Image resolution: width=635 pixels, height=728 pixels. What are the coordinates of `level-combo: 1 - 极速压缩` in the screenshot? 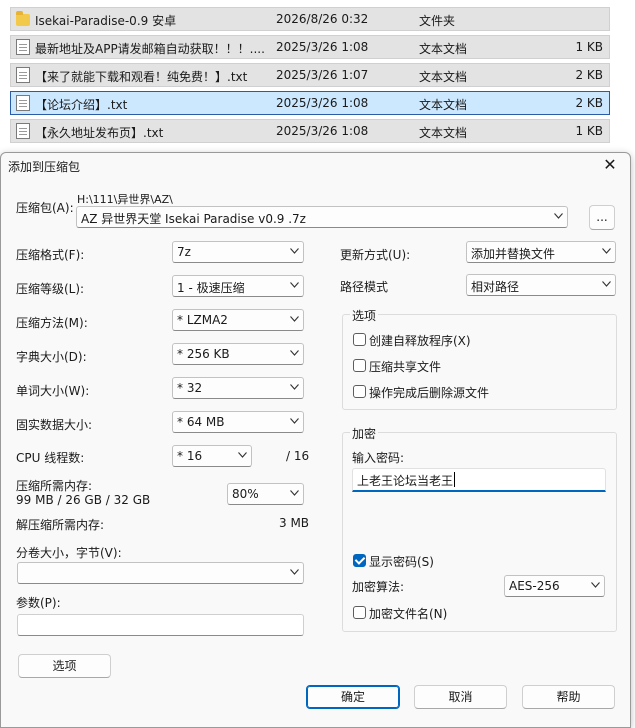 It's located at (238, 286).